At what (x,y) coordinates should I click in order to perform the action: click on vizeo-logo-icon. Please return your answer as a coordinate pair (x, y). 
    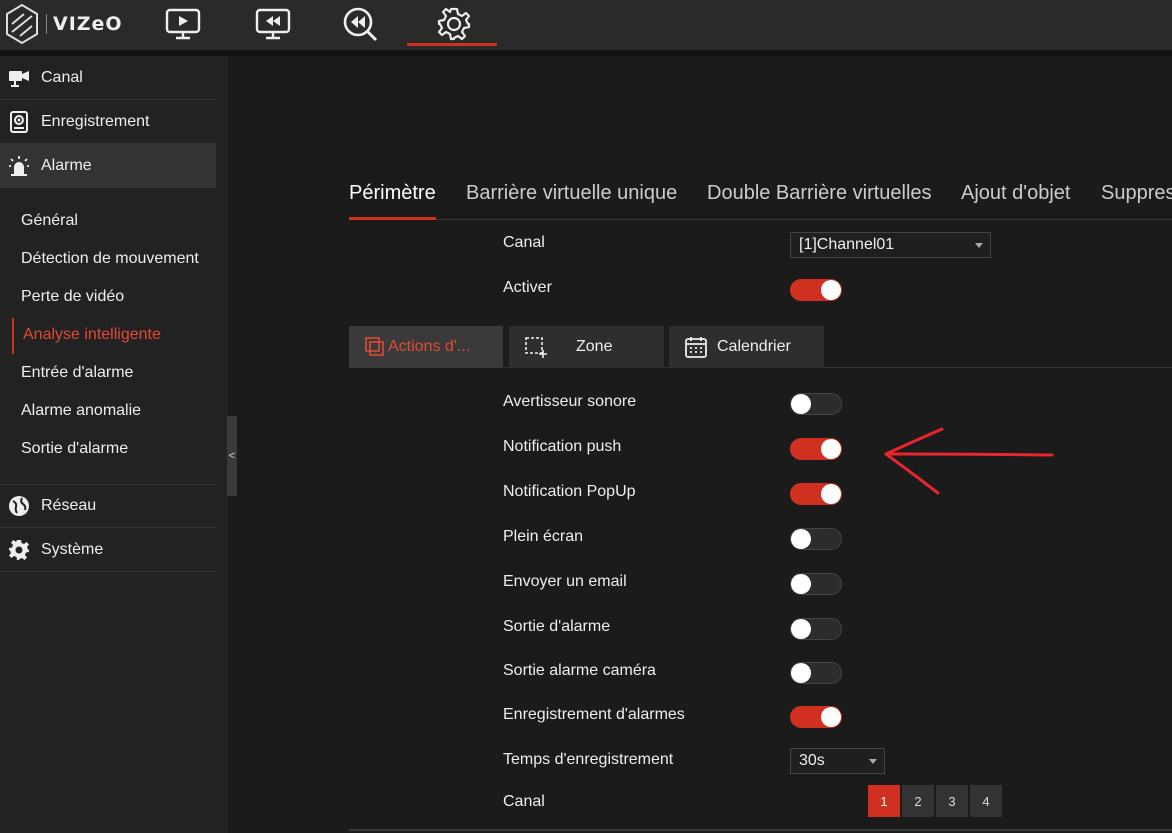
    Looking at the image, I should click on (22, 24).